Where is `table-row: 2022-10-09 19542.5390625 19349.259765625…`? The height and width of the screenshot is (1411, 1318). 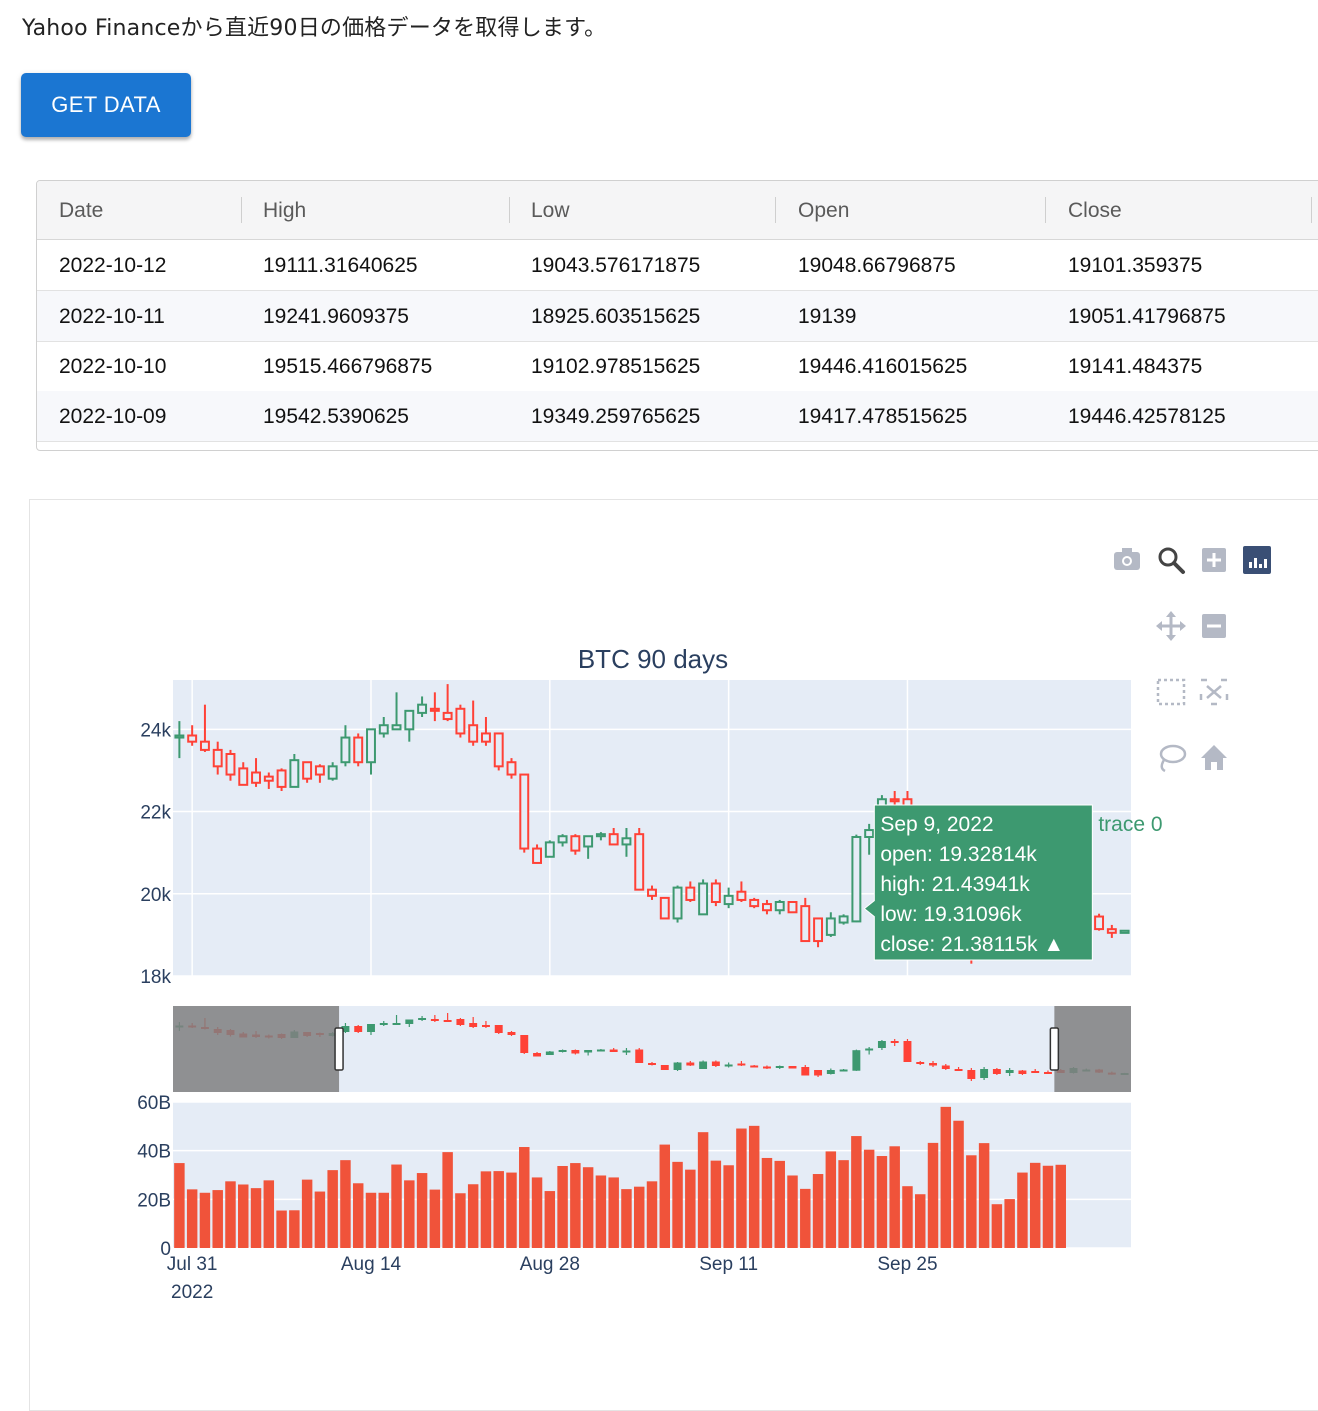
table-row: 2022-10-09 19542.5390625 19349.259765625… is located at coordinates (677, 416).